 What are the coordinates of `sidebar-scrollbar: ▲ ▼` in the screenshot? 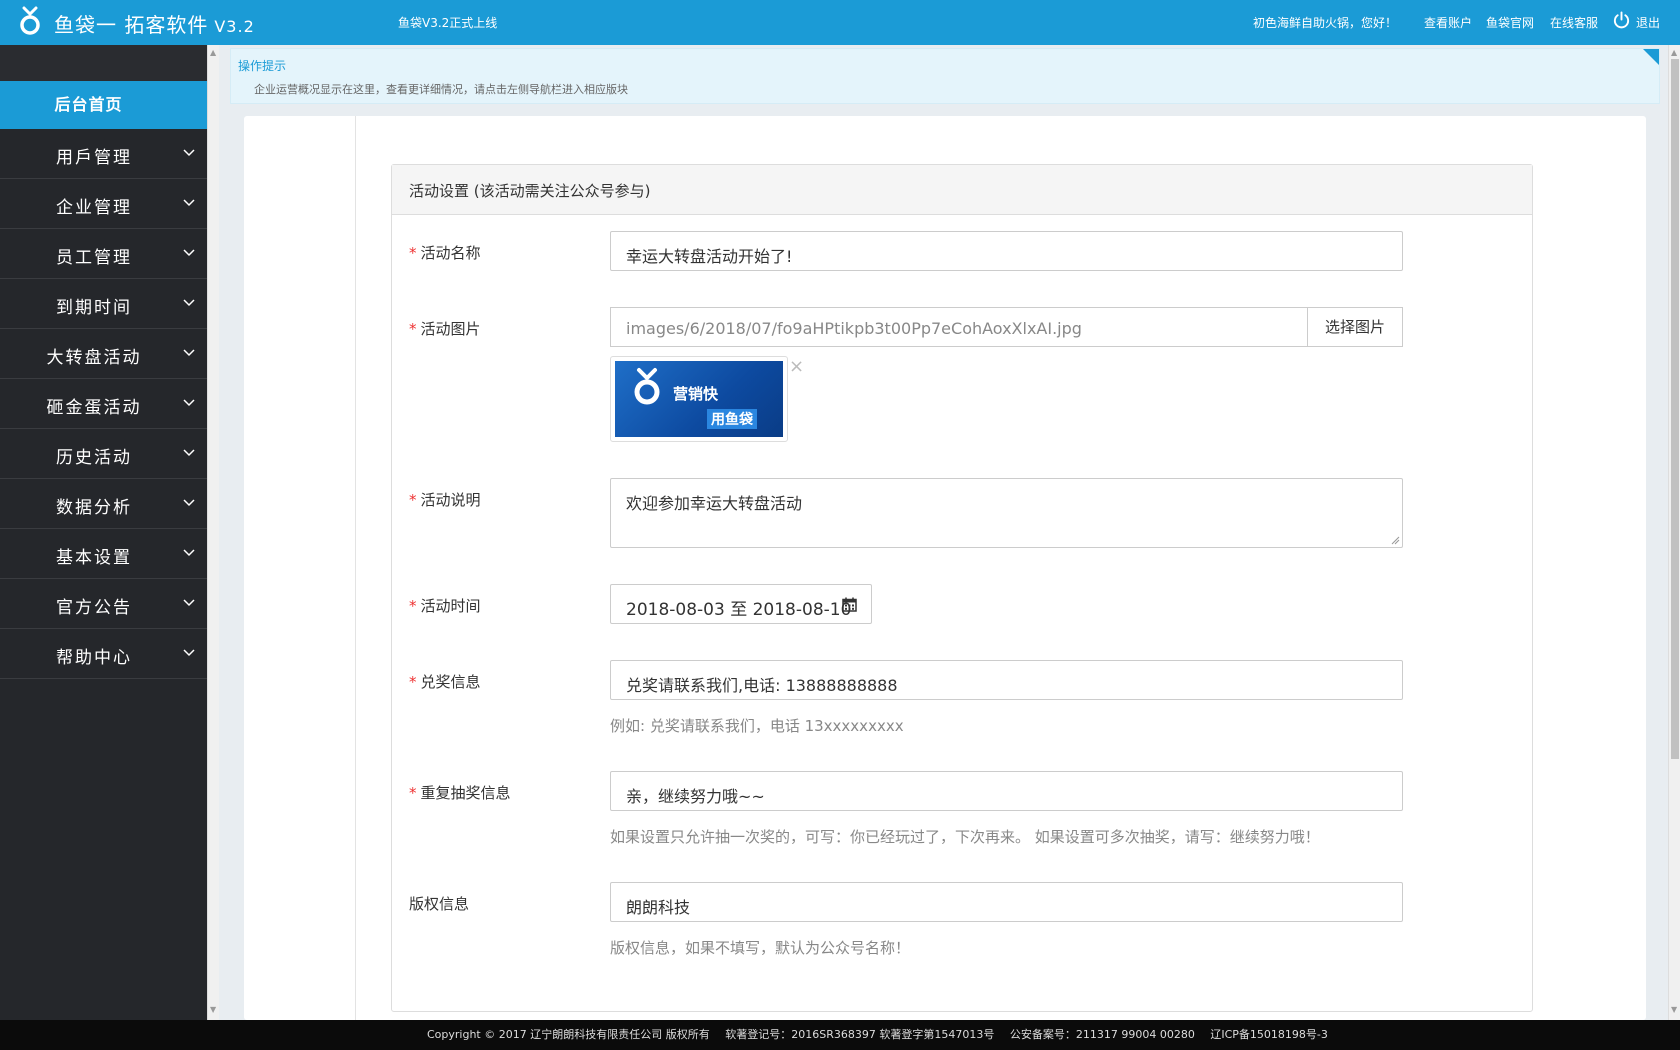 It's located at (213, 532).